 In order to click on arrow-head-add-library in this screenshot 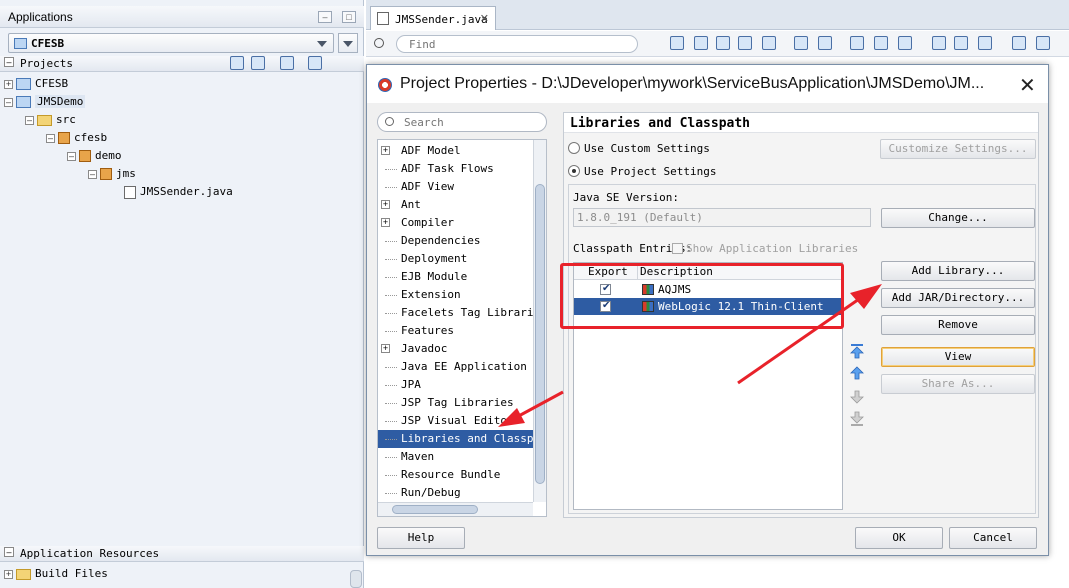, I will do `click(866, 296)`.